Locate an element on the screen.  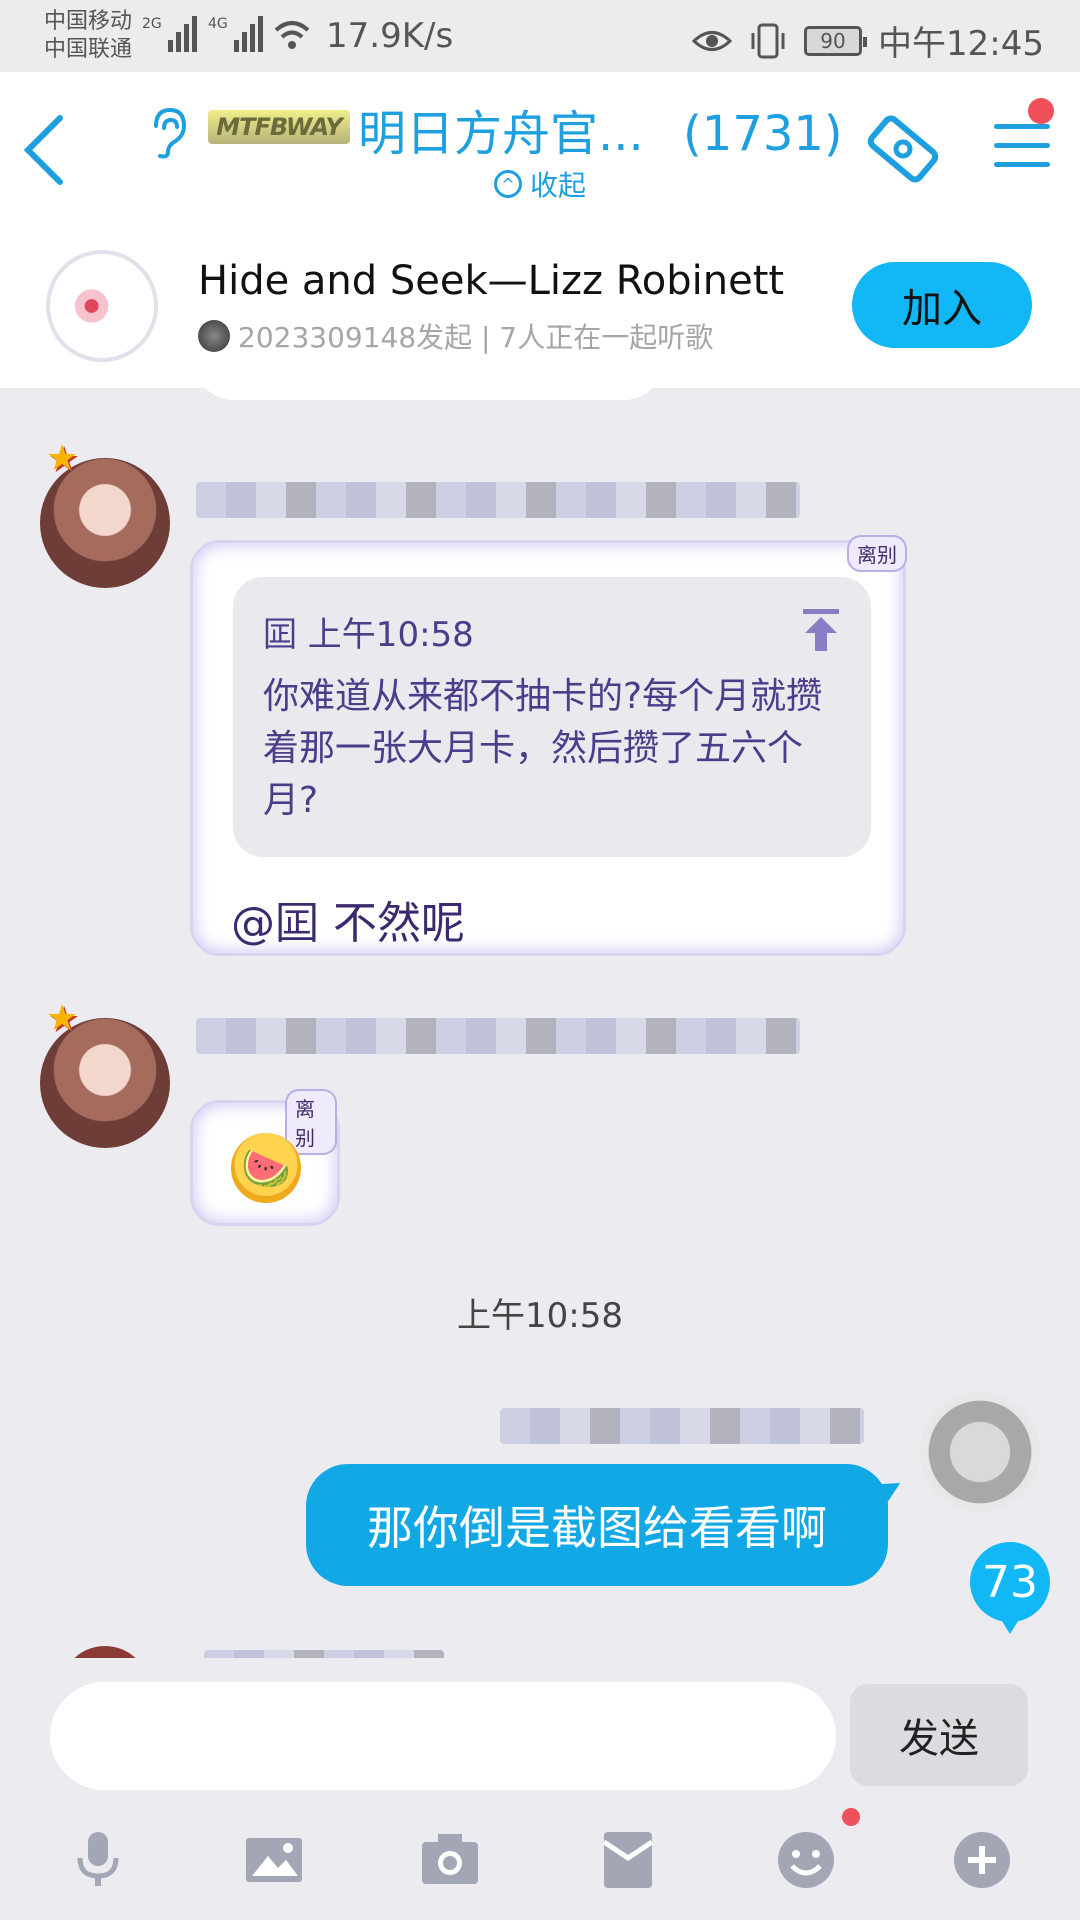
camera-icon is located at coordinates (450, 1860).